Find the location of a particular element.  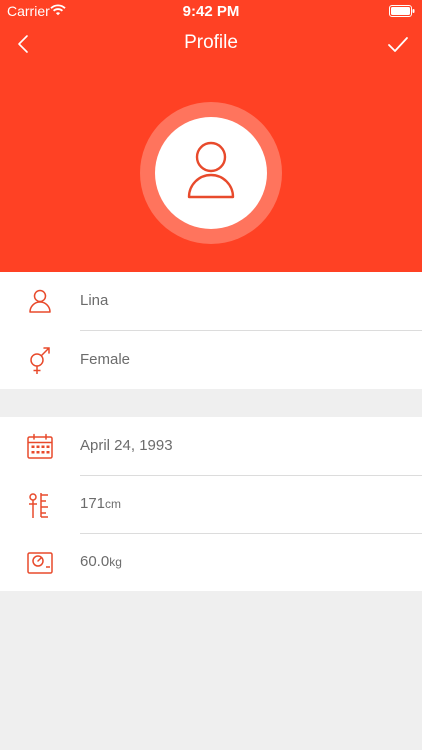

gender-row: Female is located at coordinates (211, 360).